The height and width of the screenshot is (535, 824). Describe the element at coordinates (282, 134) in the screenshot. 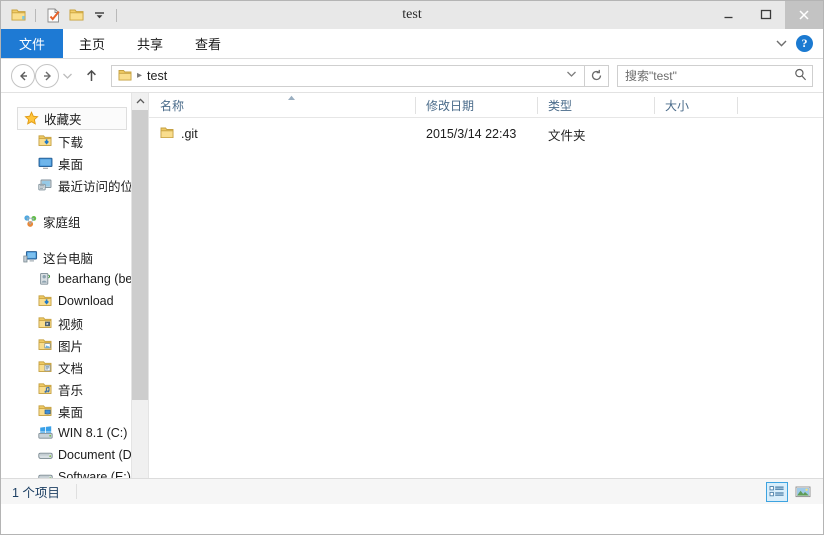

I see `file-name-cell: .git` at that location.